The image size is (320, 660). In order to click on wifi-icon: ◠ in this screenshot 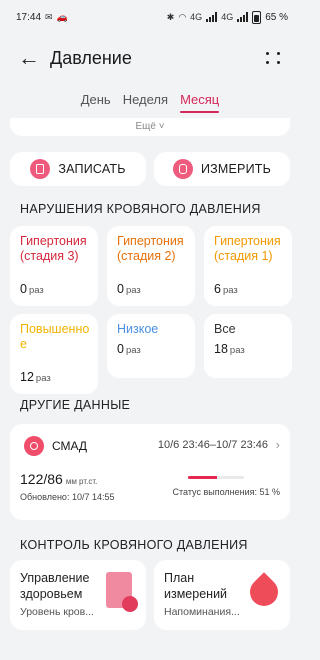, I will do `click(182, 16)`.